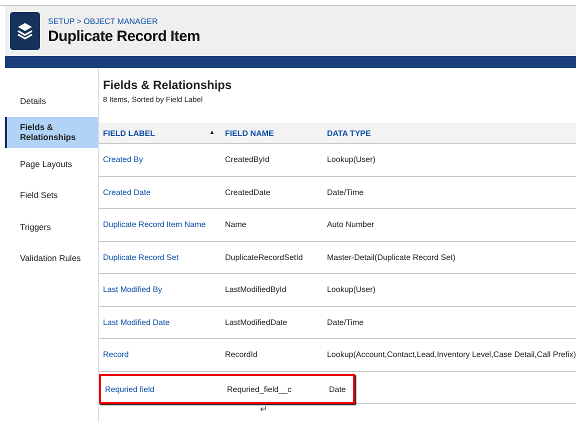 The height and width of the screenshot is (422, 576). What do you see at coordinates (337, 389) in the screenshot?
I see `table-cell: Date` at bounding box center [337, 389].